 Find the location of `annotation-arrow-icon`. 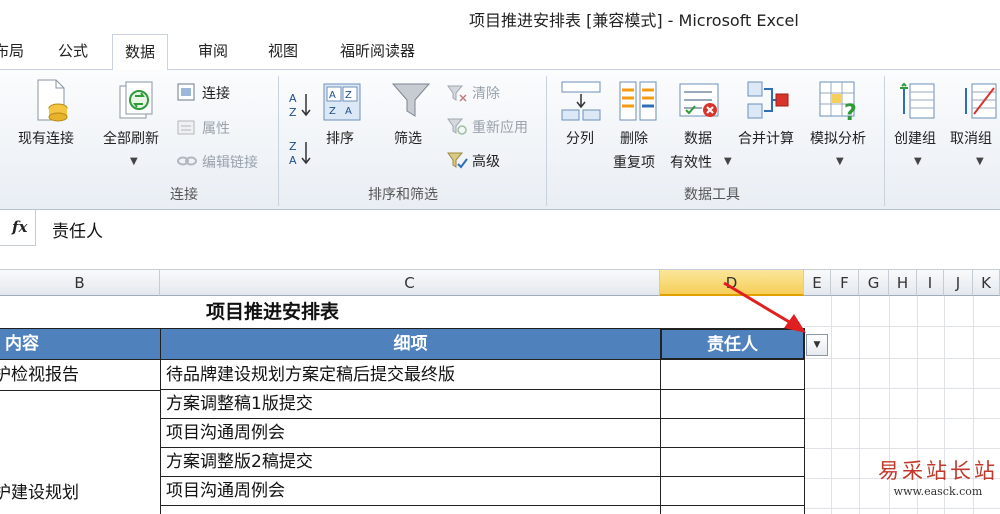

annotation-arrow-icon is located at coordinates (764, 307).